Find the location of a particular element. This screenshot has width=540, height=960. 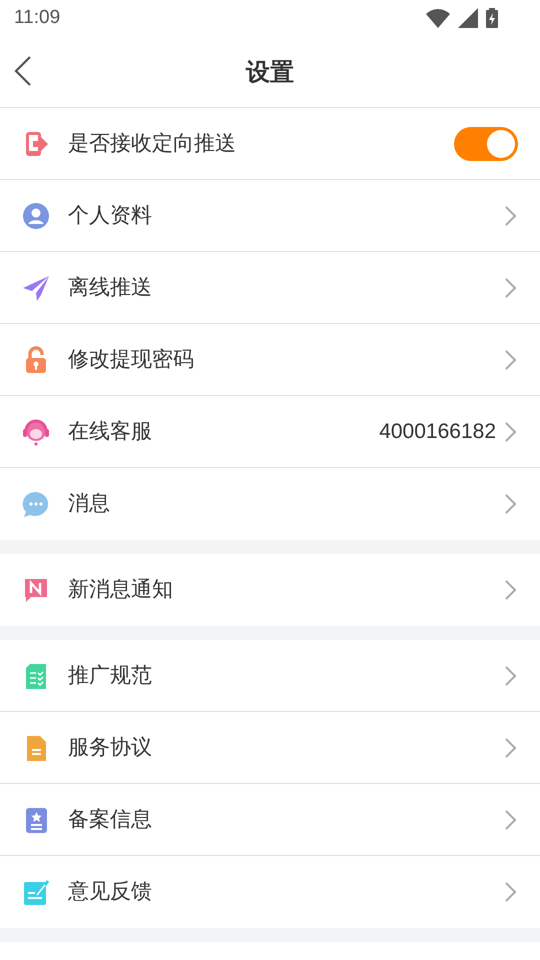

settings-row: 意见反馈 is located at coordinates (270, 892).